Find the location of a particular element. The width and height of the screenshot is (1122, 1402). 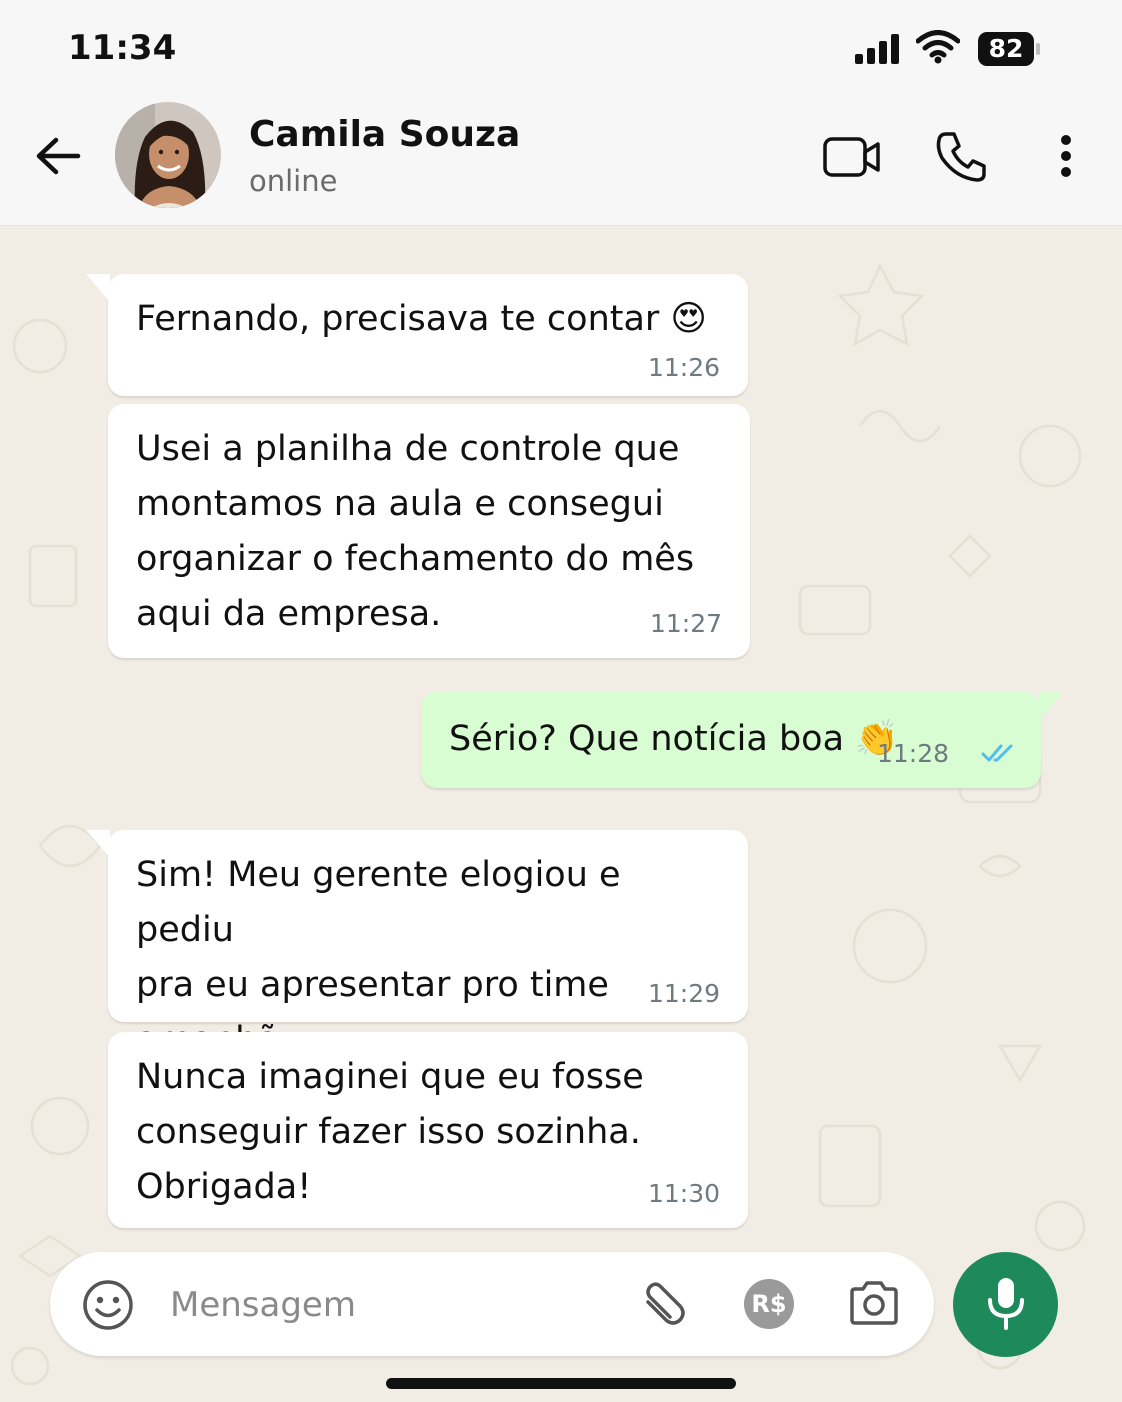

wifi-icon is located at coordinates (938, 47).